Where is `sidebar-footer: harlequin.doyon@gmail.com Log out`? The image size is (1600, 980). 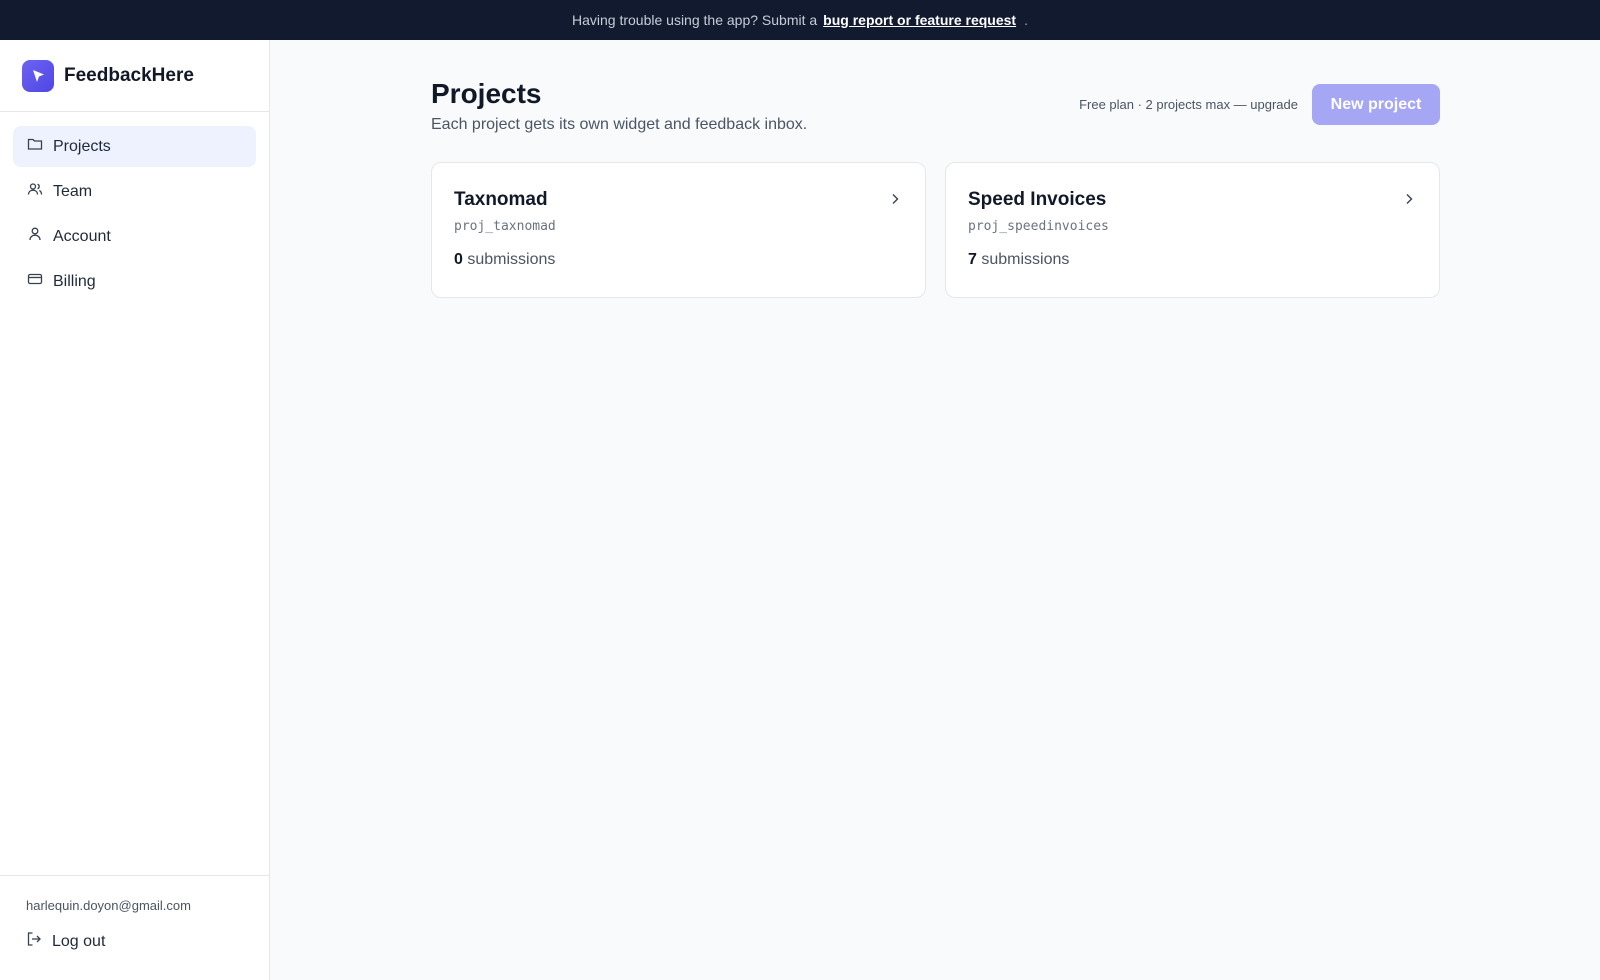
sidebar-footer: harlequin.doyon@gmail.com Log out is located at coordinates (134, 927).